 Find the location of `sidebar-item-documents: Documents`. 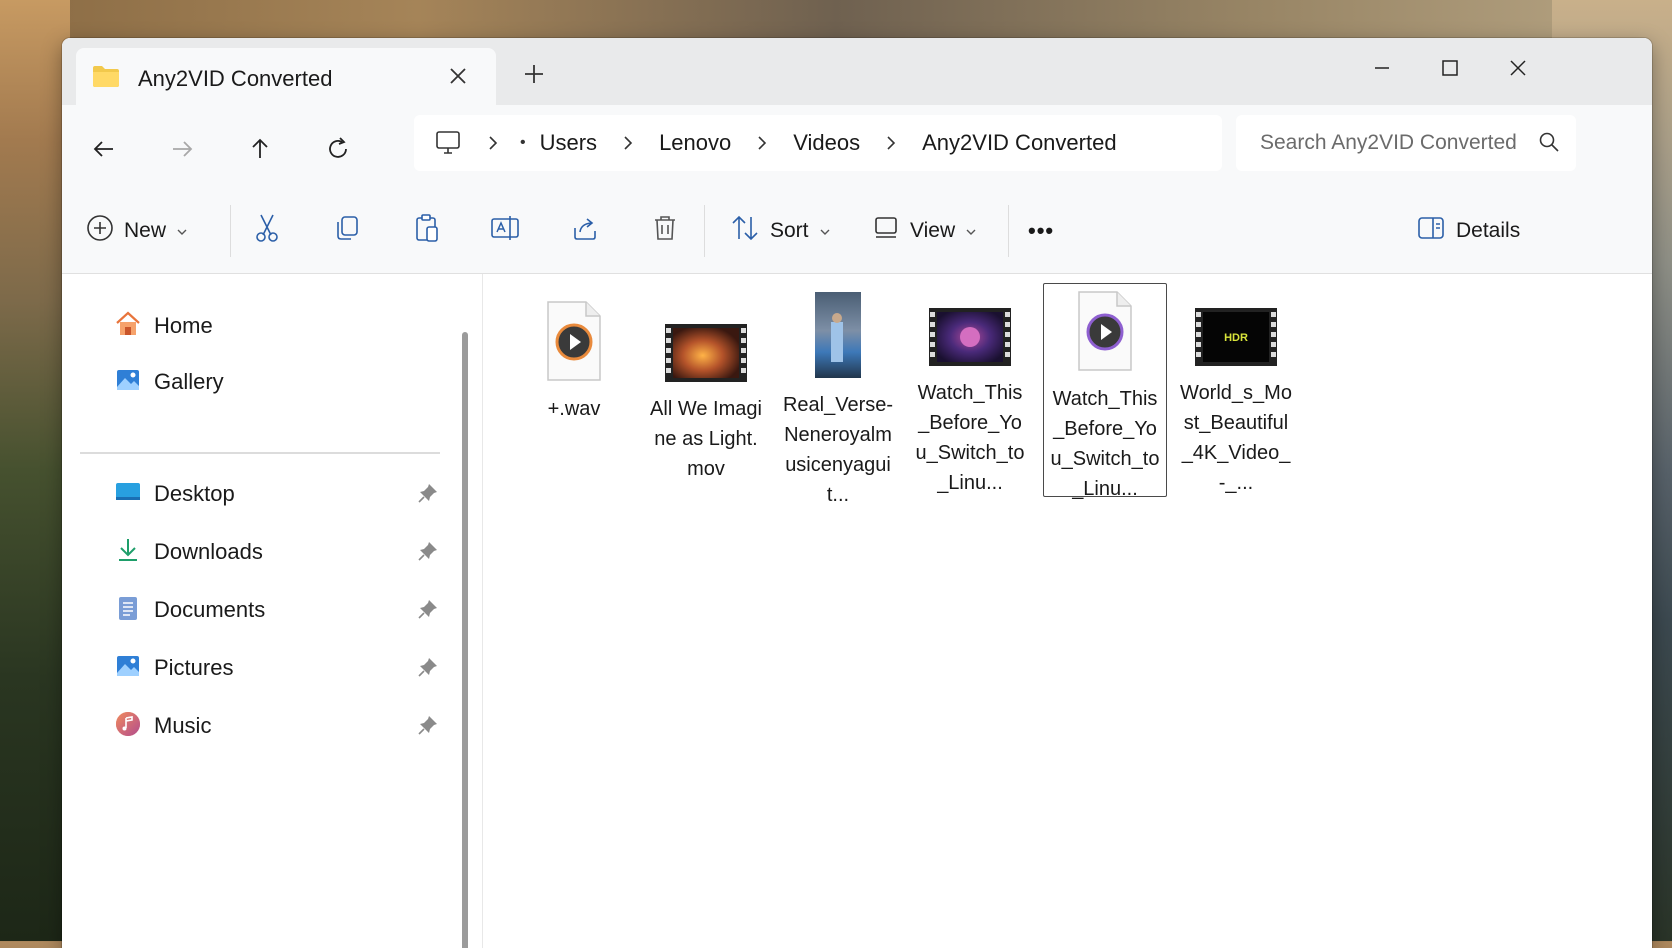

sidebar-item-documents: Documents is located at coordinates (189, 610).